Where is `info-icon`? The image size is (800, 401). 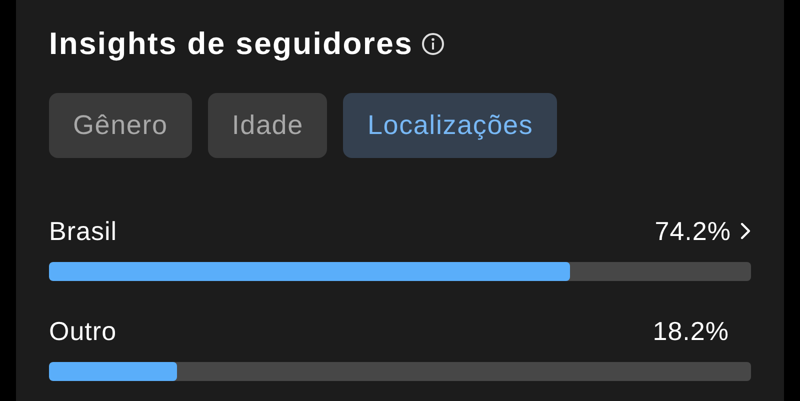
info-icon is located at coordinates (433, 44).